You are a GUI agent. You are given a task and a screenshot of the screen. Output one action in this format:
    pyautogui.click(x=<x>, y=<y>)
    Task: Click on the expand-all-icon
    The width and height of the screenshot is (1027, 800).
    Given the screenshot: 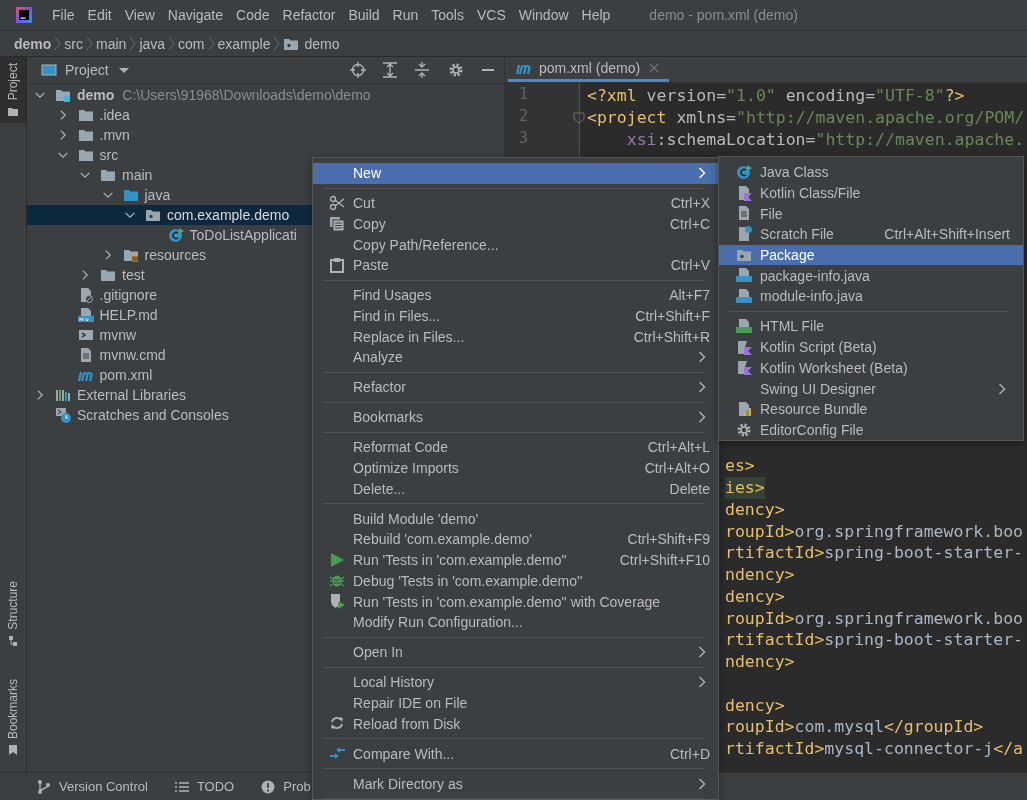 What is the action you would take?
    pyautogui.click(x=390, y=70)
    